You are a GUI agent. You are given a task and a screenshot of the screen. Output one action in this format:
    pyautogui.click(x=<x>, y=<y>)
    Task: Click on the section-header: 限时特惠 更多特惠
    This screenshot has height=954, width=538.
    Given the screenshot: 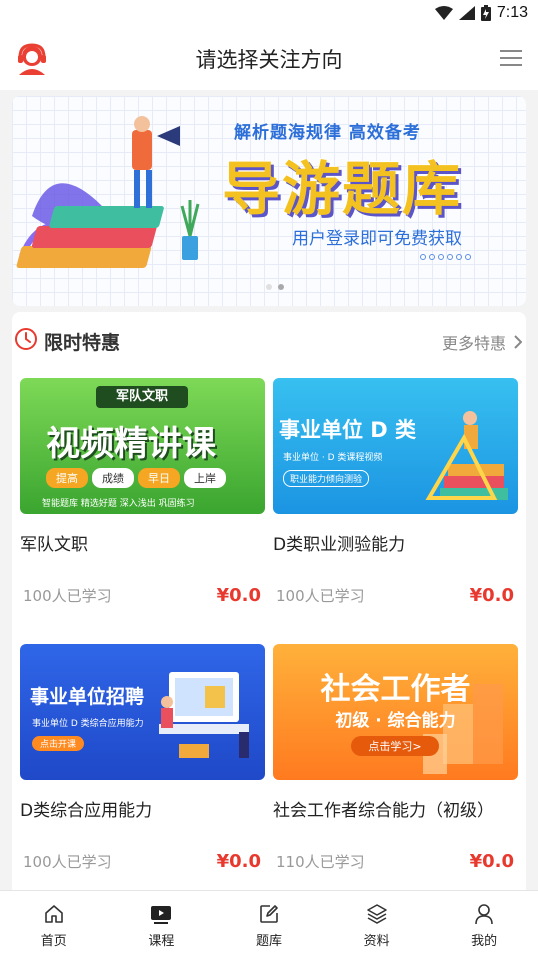 What is the action you would take?
    pyautogui.click(x=269, y=339)
    